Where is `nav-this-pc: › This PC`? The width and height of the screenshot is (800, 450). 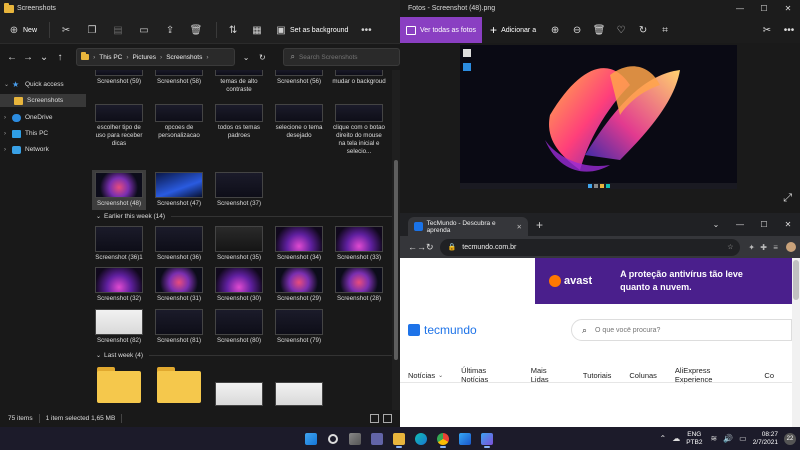 nav-this-pc: › This PC is located at coordinates (43, 133).